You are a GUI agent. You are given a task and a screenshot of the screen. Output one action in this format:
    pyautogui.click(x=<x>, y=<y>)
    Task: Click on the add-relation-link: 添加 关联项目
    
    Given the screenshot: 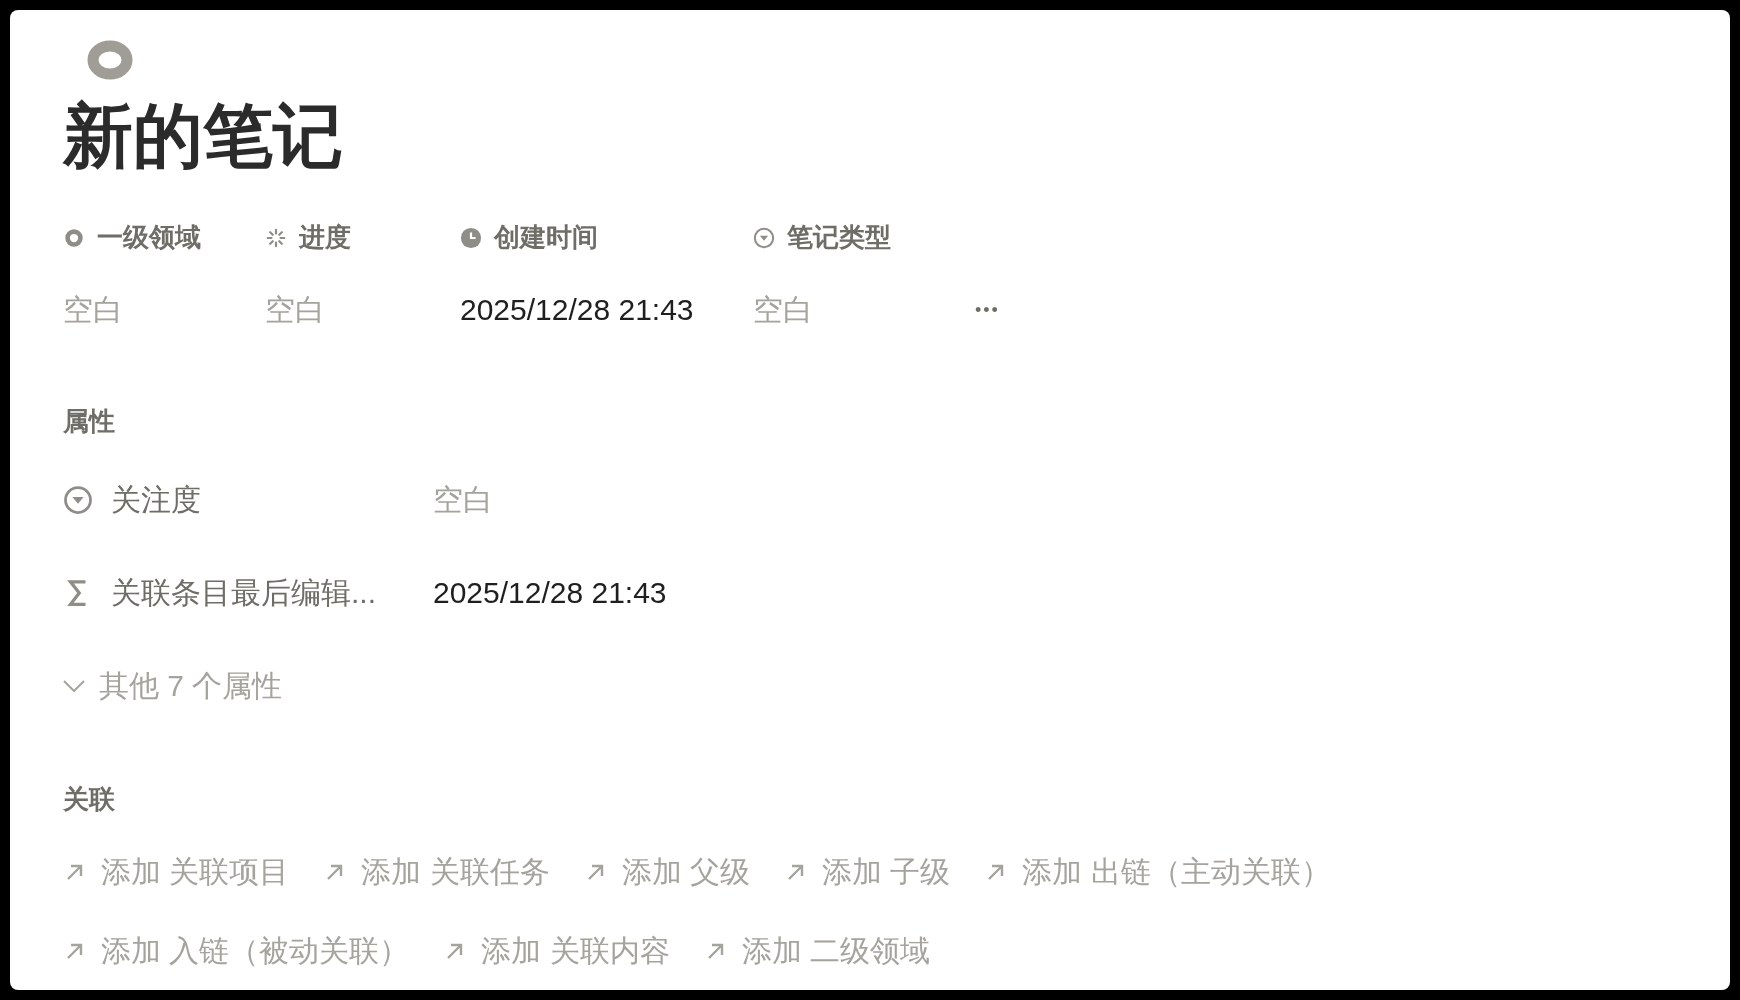 What is the action you would take?
    pyautogui.click(x=176, y=871)
    